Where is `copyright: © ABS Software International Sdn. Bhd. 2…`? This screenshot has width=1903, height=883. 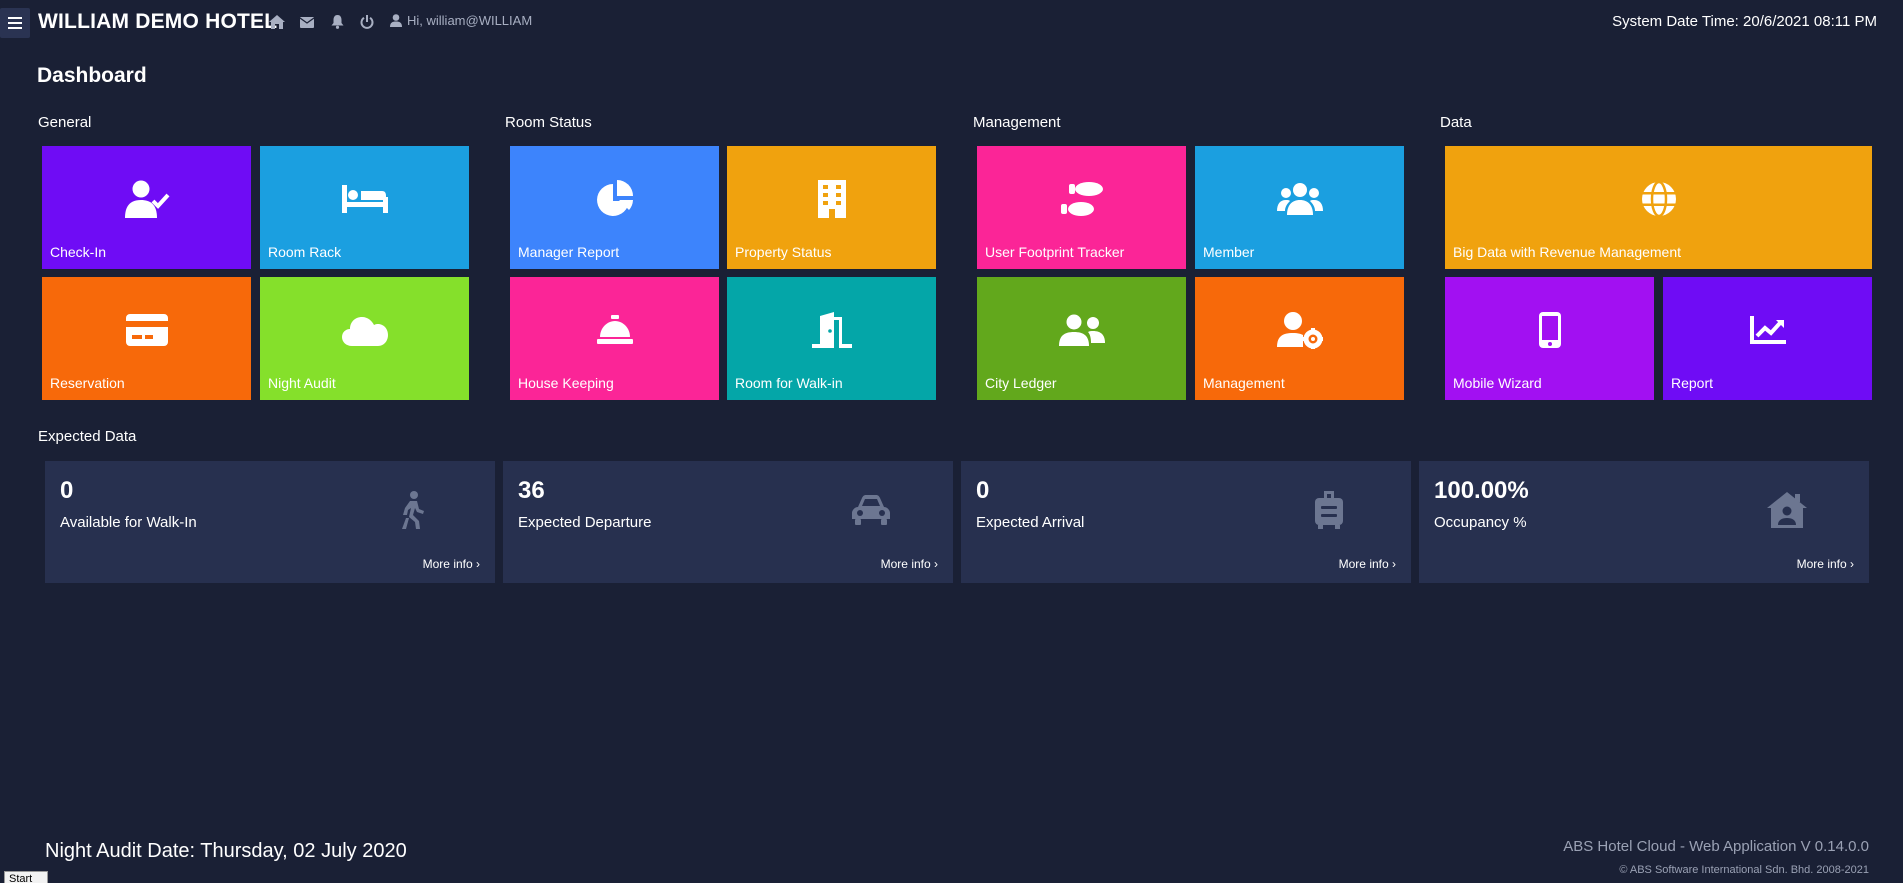
copyright: © ABS Software International Sdn. Bhd. 2… is located at coordinates (1744, 870).